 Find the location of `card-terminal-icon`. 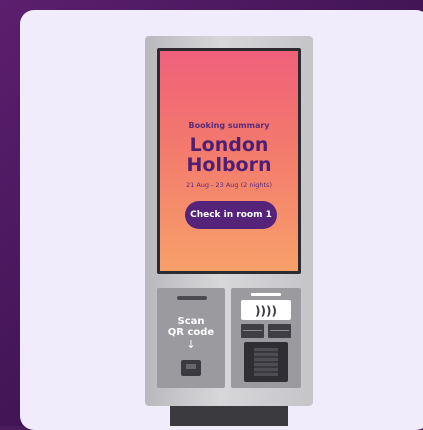

card-terminal-icon is located at coordinates (266, 362).